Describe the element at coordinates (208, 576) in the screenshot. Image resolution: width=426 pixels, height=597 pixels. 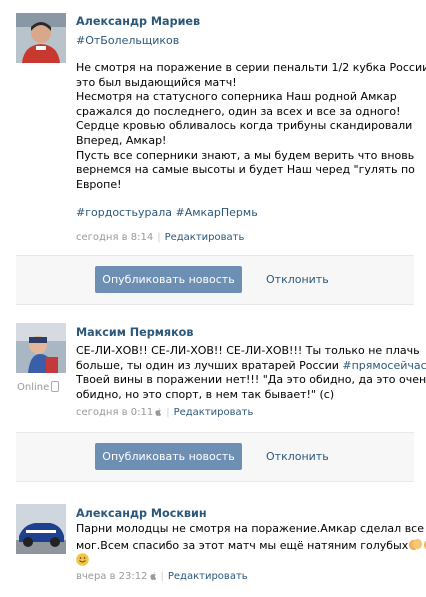
I see `edit-link: Редактировать` at that location.